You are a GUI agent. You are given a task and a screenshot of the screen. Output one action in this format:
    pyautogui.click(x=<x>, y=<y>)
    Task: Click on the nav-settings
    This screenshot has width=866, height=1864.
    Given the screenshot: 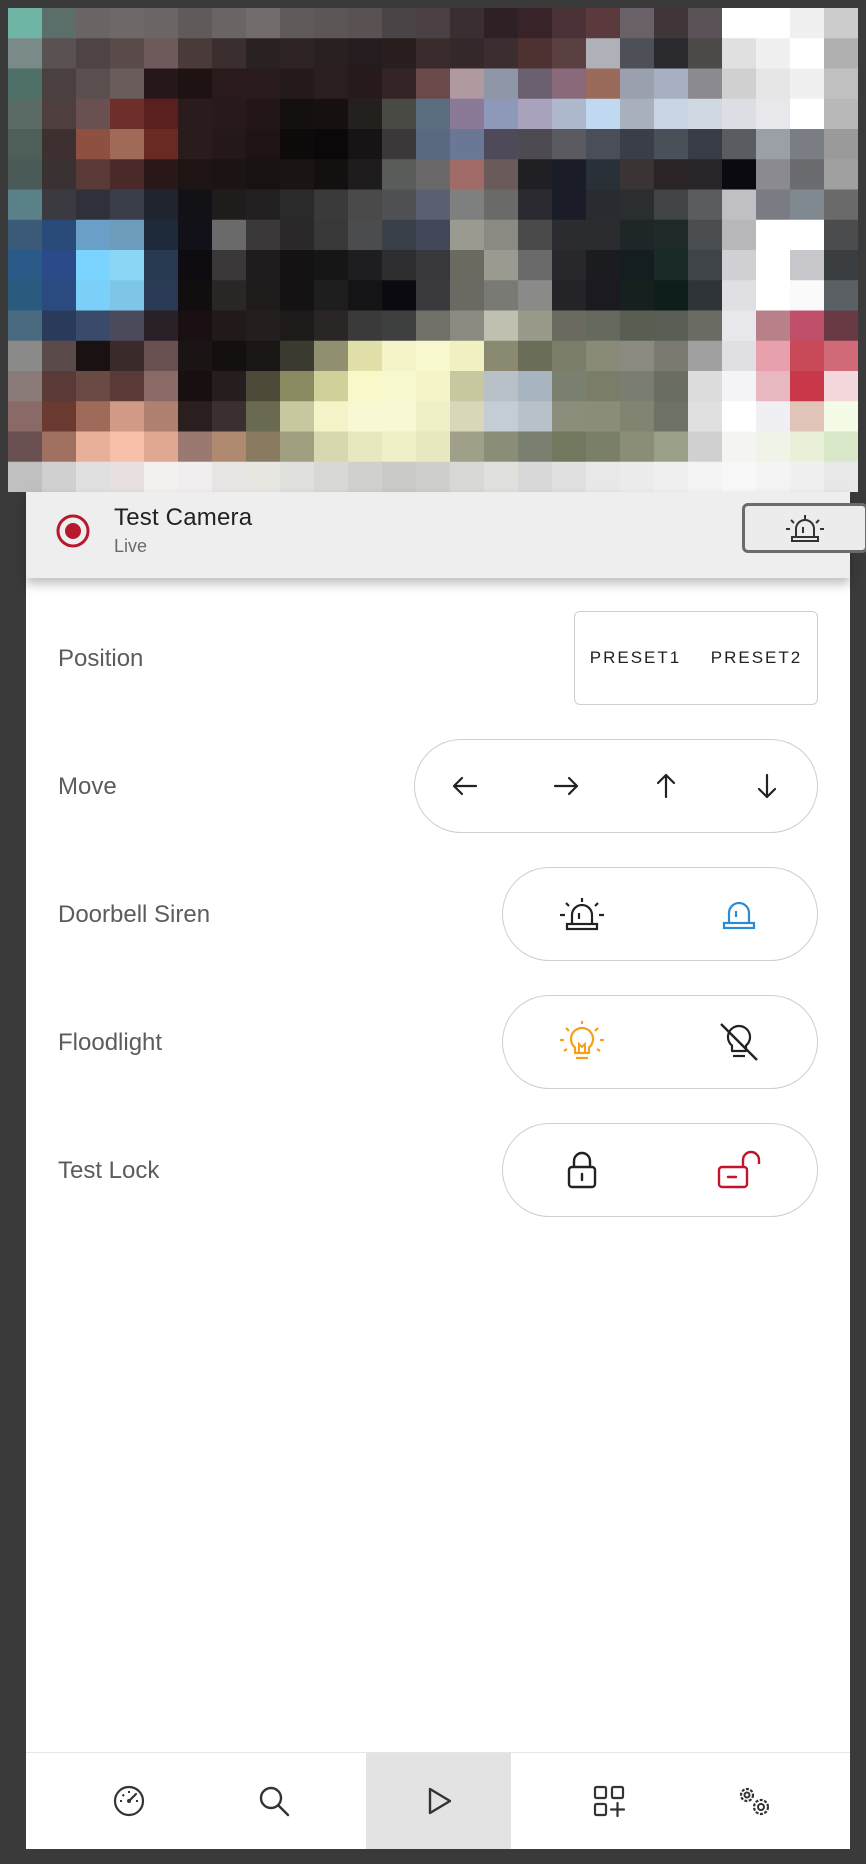 What is the action you would take?
    pyautogui.click(x=753, y=1801)
    